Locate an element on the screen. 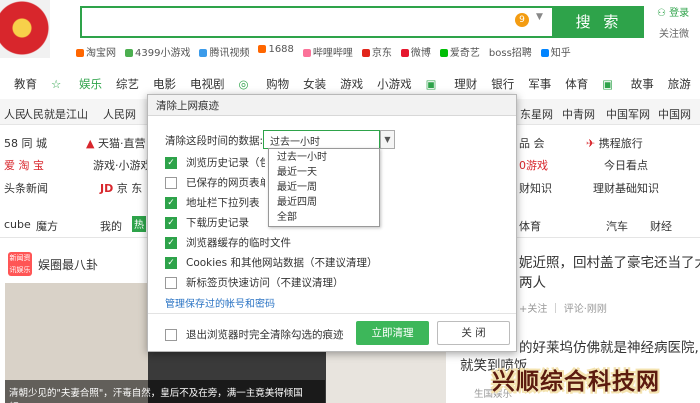 This screenshot has height=403, width=700. right-link: 财知识 is located at coordinates (535, 188).